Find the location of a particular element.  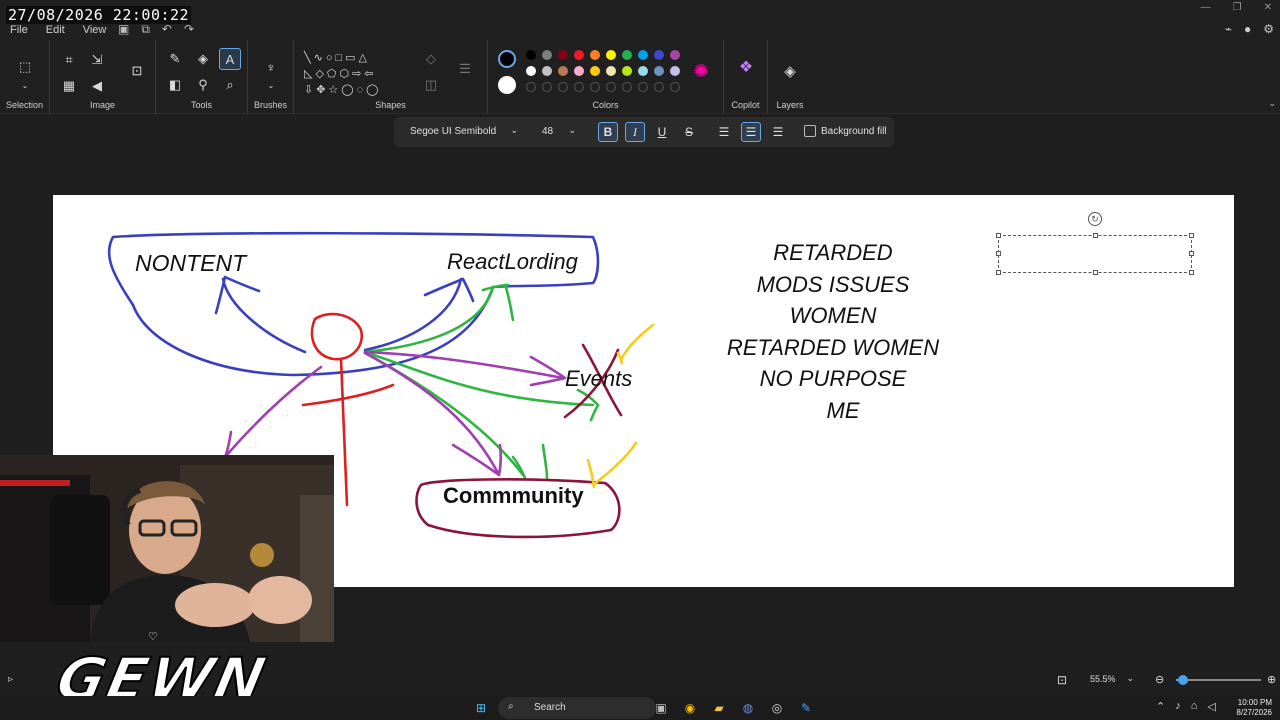

account-icon: ● is located at coordinates (1247, 29).